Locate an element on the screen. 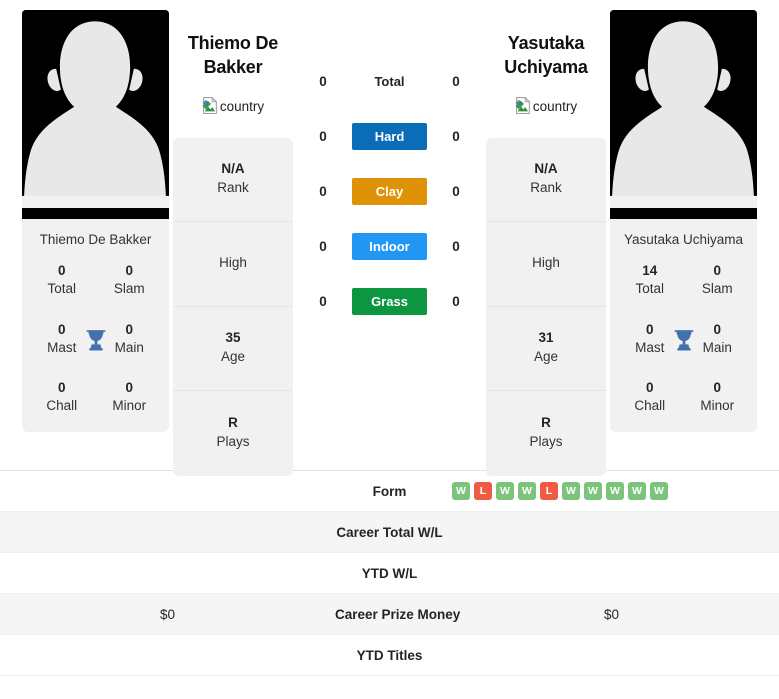  right-value-ytd-titles is located at coordinates (611, 655).